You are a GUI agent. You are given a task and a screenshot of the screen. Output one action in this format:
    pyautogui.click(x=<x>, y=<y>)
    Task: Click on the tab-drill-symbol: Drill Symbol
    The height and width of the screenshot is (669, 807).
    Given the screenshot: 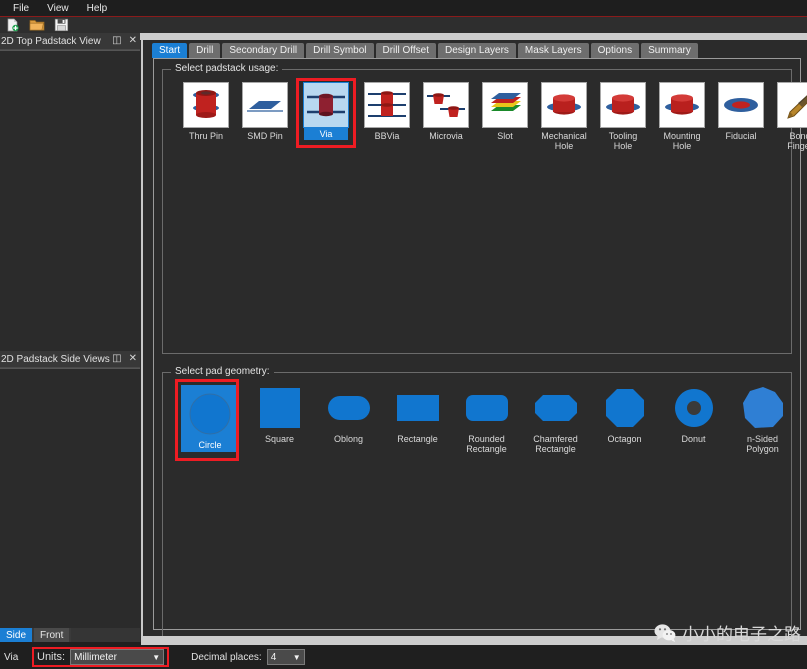 What is the action you would take?
    pyautogui.click(x=340, y=50)
    